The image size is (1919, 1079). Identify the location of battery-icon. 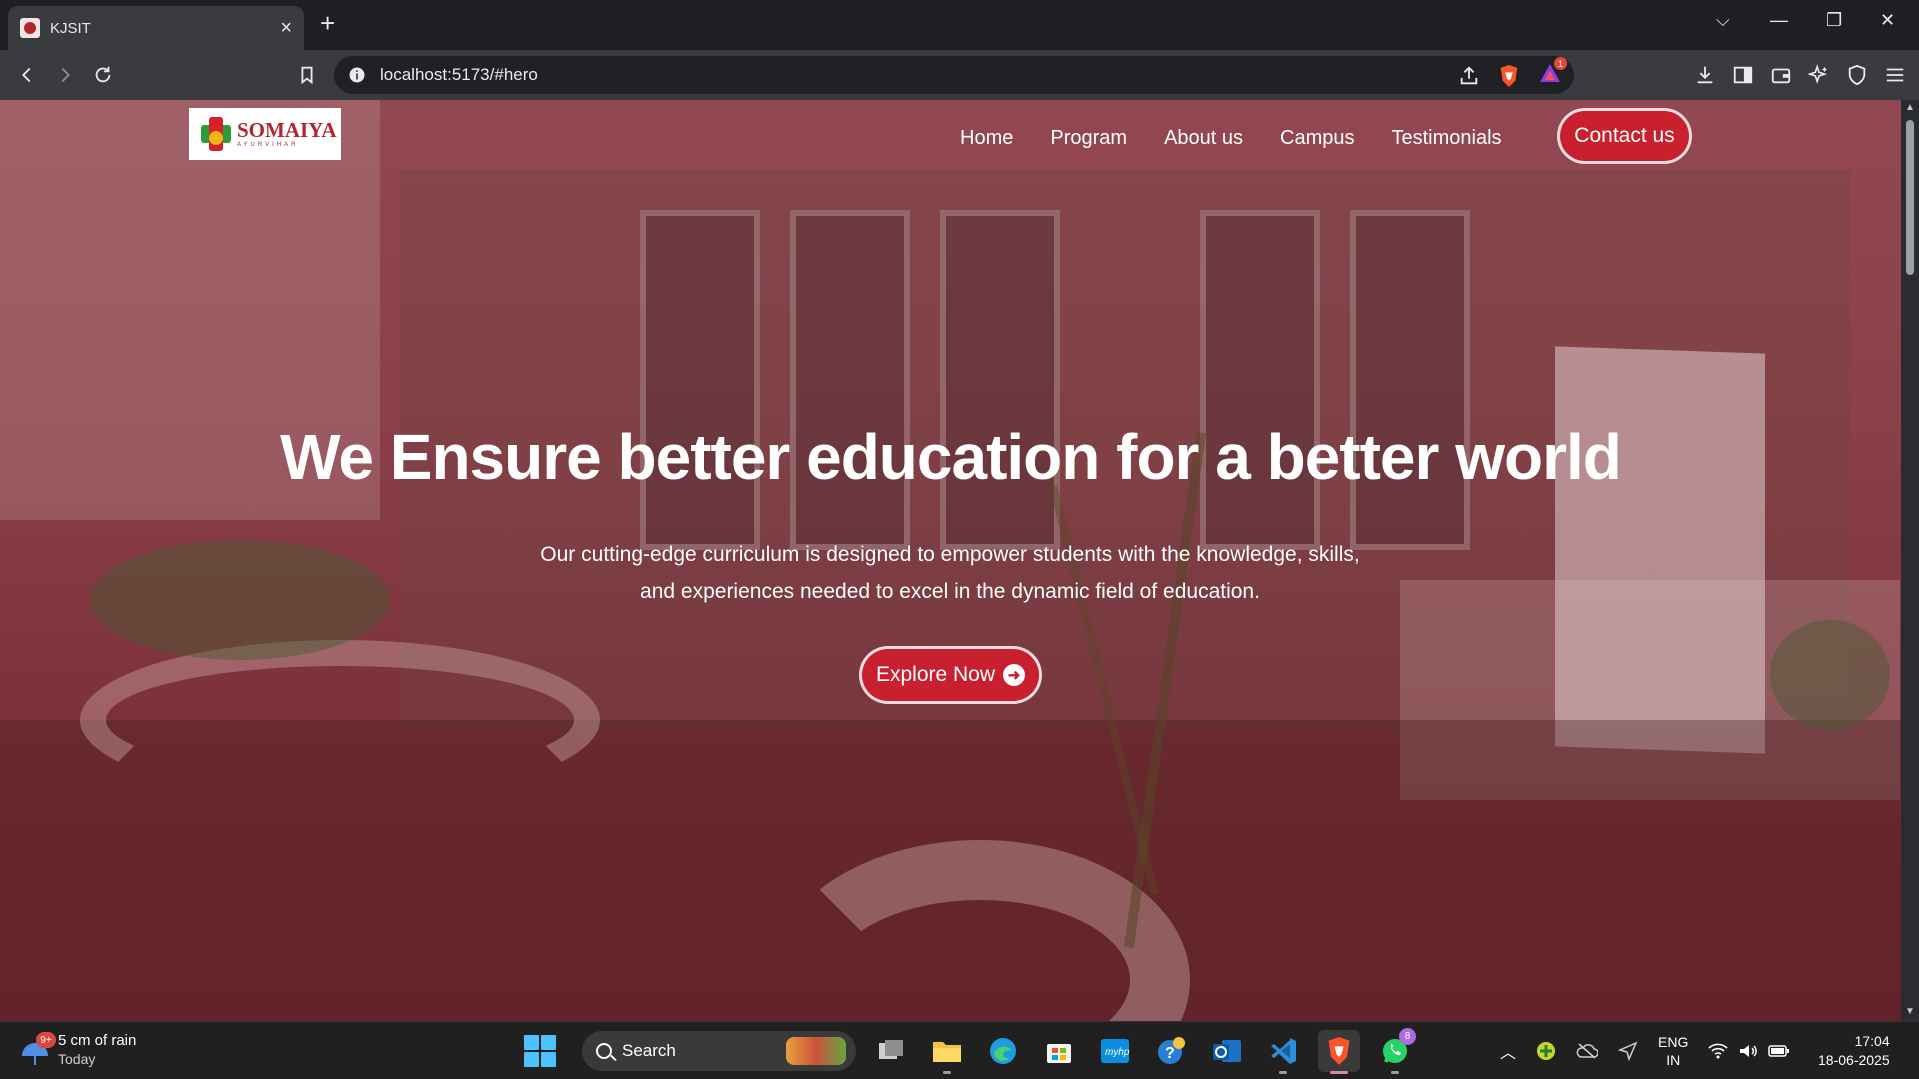
(1779, 1051).